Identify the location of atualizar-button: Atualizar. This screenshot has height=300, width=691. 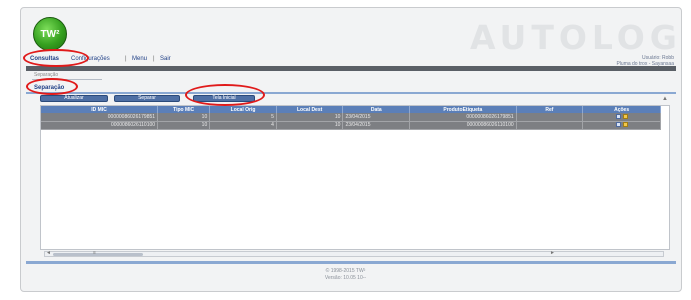
(74, 98).